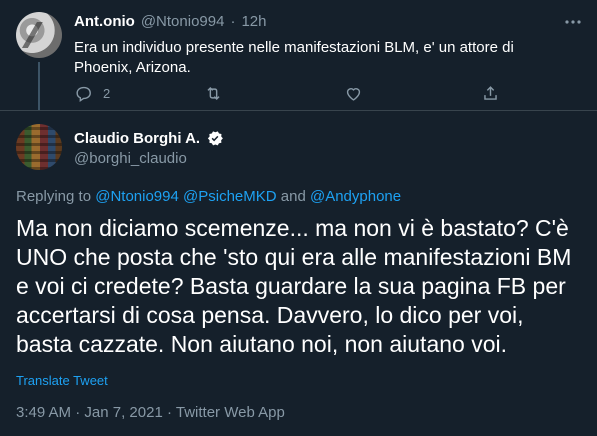 This screenshot has width=597, height=436. Describe the element at coordinates (137, 138) in the screenshot. I see `author-name: Claudio Borghi A.` at that location.